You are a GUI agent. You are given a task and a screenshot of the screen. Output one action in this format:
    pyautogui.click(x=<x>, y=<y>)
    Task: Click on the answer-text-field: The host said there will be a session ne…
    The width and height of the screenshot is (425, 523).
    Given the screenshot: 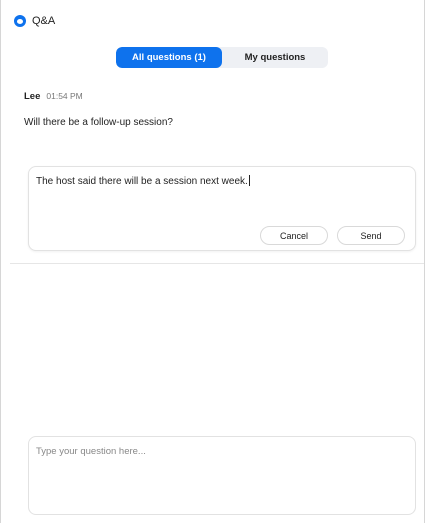 What is the action you would take?
    pyautogui.click(x=143, y=181)
    